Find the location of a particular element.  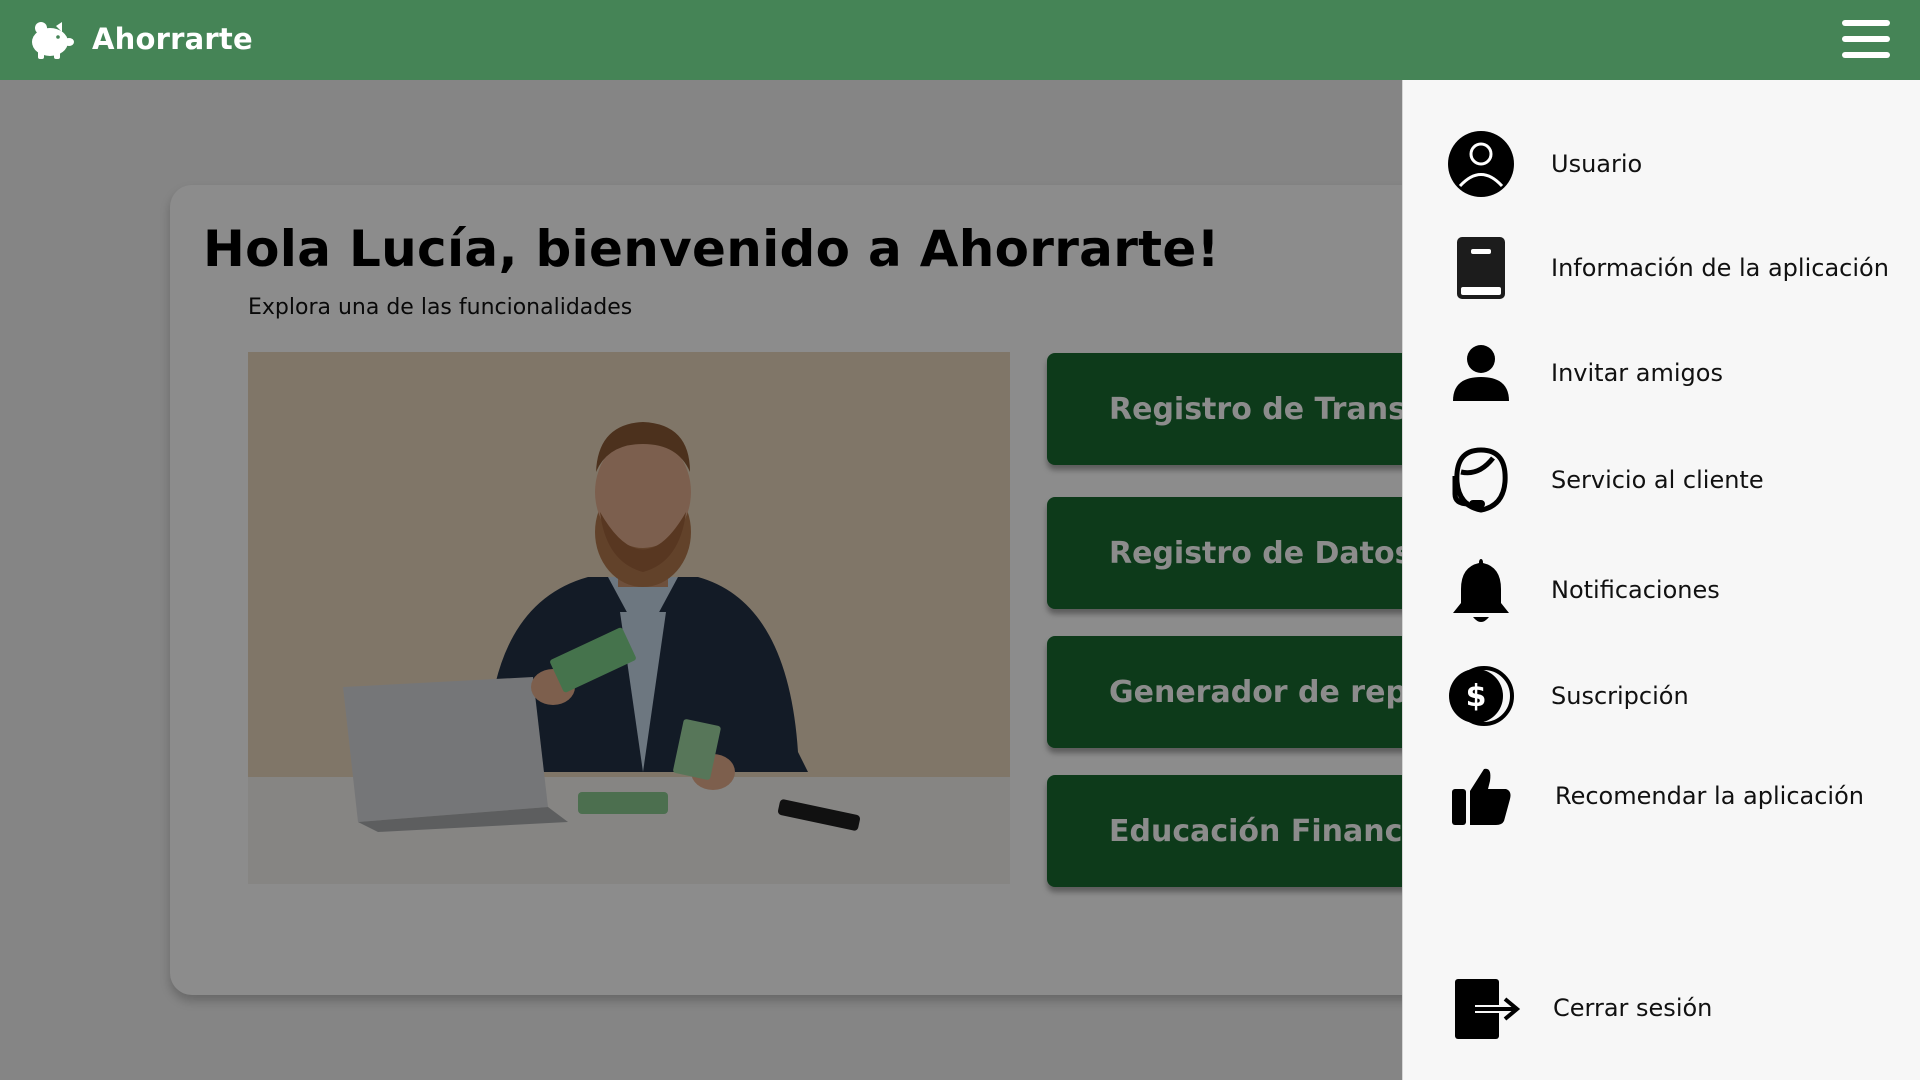

top-bar: Ahorrarte is located at coordinates (960, 40).